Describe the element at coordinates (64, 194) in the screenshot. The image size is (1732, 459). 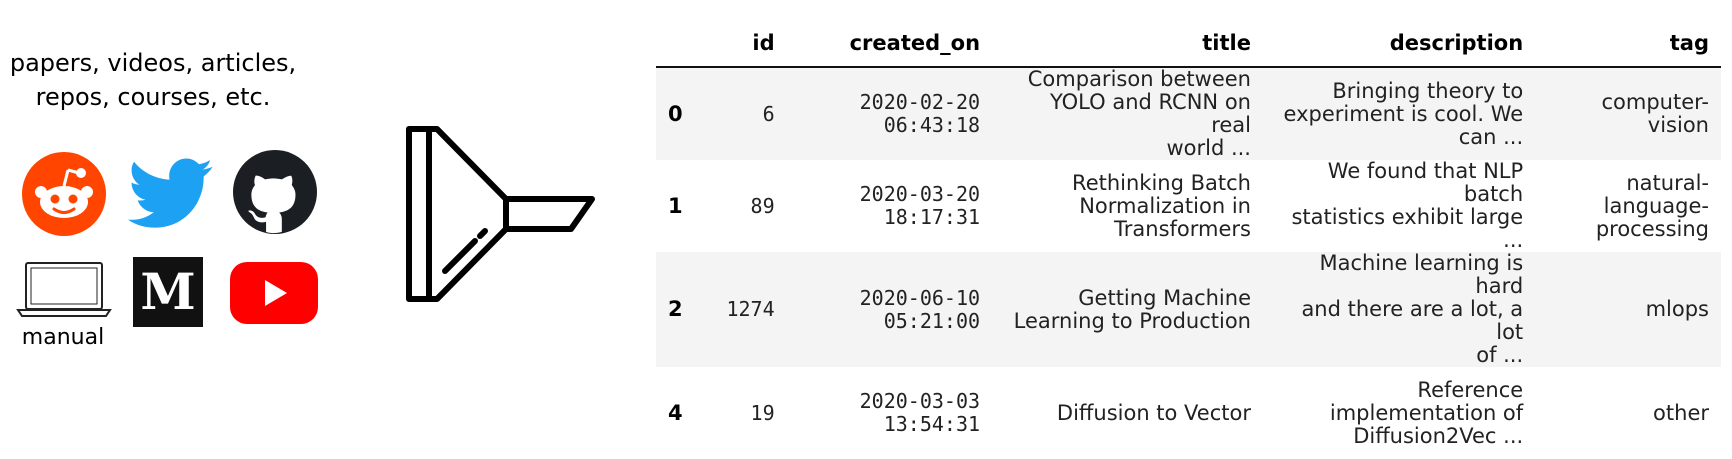
I see `reddit-icon` at that location.